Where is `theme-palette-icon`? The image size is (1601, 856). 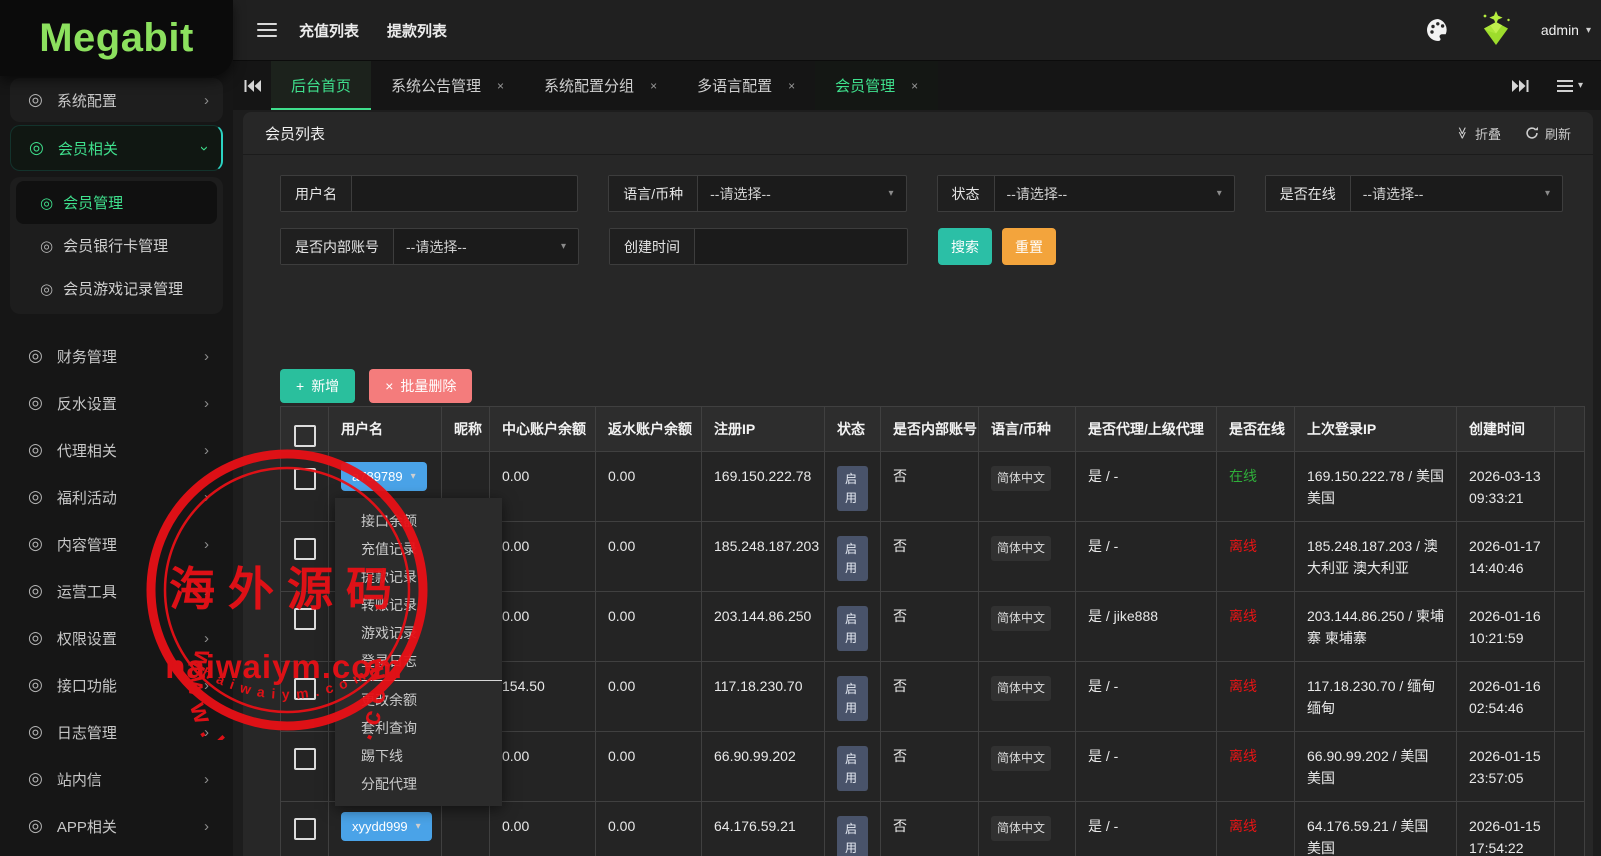
theme-palette-icon is located at coordinates (1438, 30).